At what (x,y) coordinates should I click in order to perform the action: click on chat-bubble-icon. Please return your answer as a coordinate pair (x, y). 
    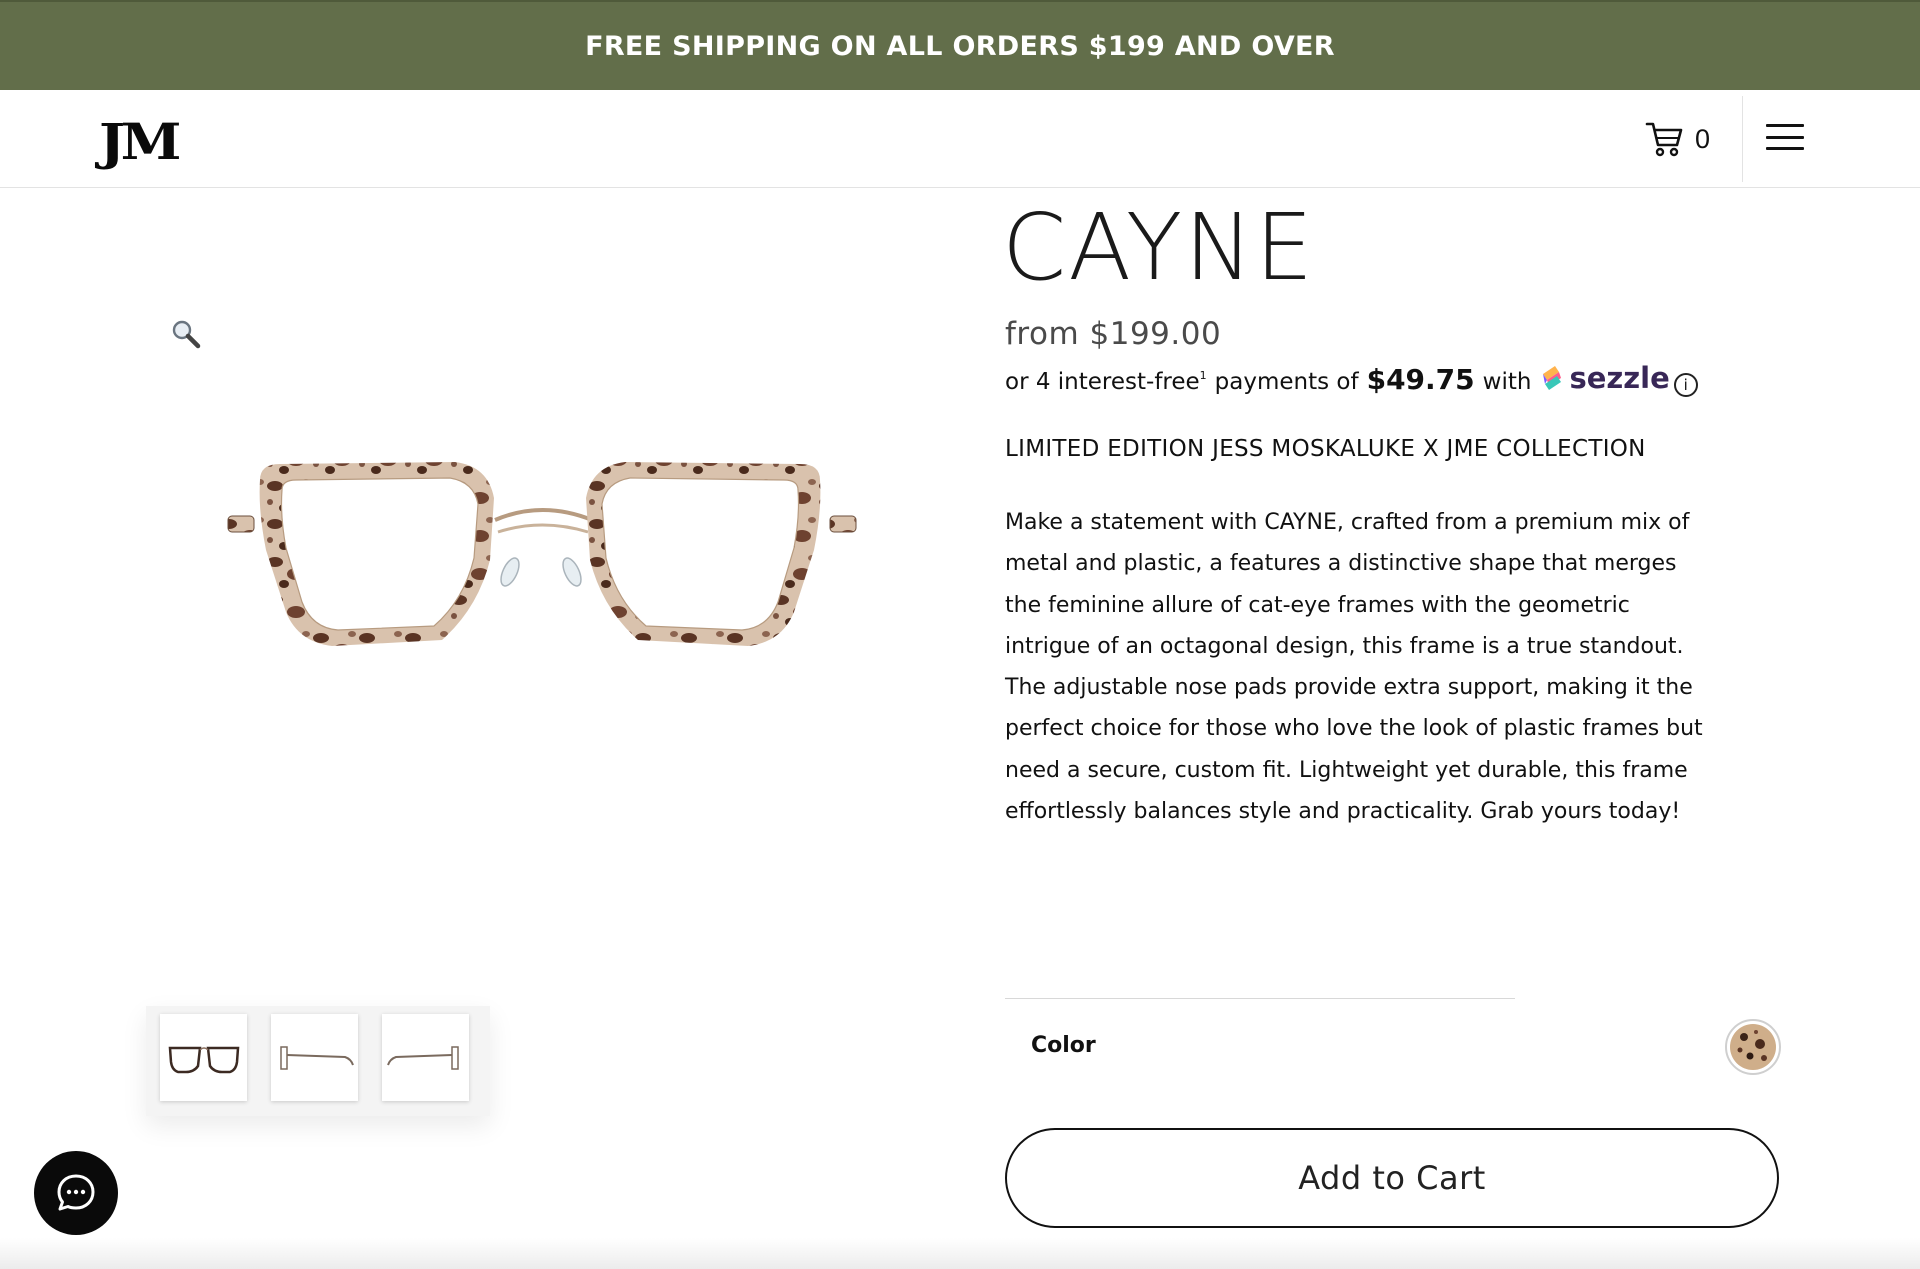
    Looking at the image, I should click on (76, 1192).